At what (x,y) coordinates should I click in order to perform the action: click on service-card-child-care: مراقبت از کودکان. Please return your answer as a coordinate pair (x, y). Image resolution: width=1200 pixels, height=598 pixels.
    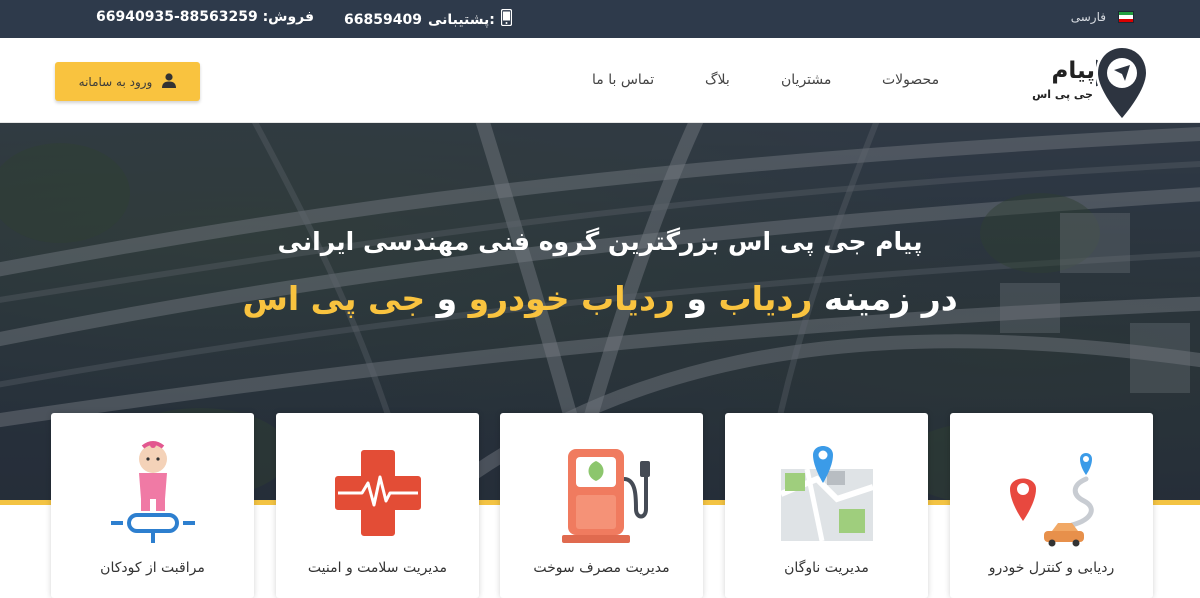
    Looking at the image, I should click on (152, 505).